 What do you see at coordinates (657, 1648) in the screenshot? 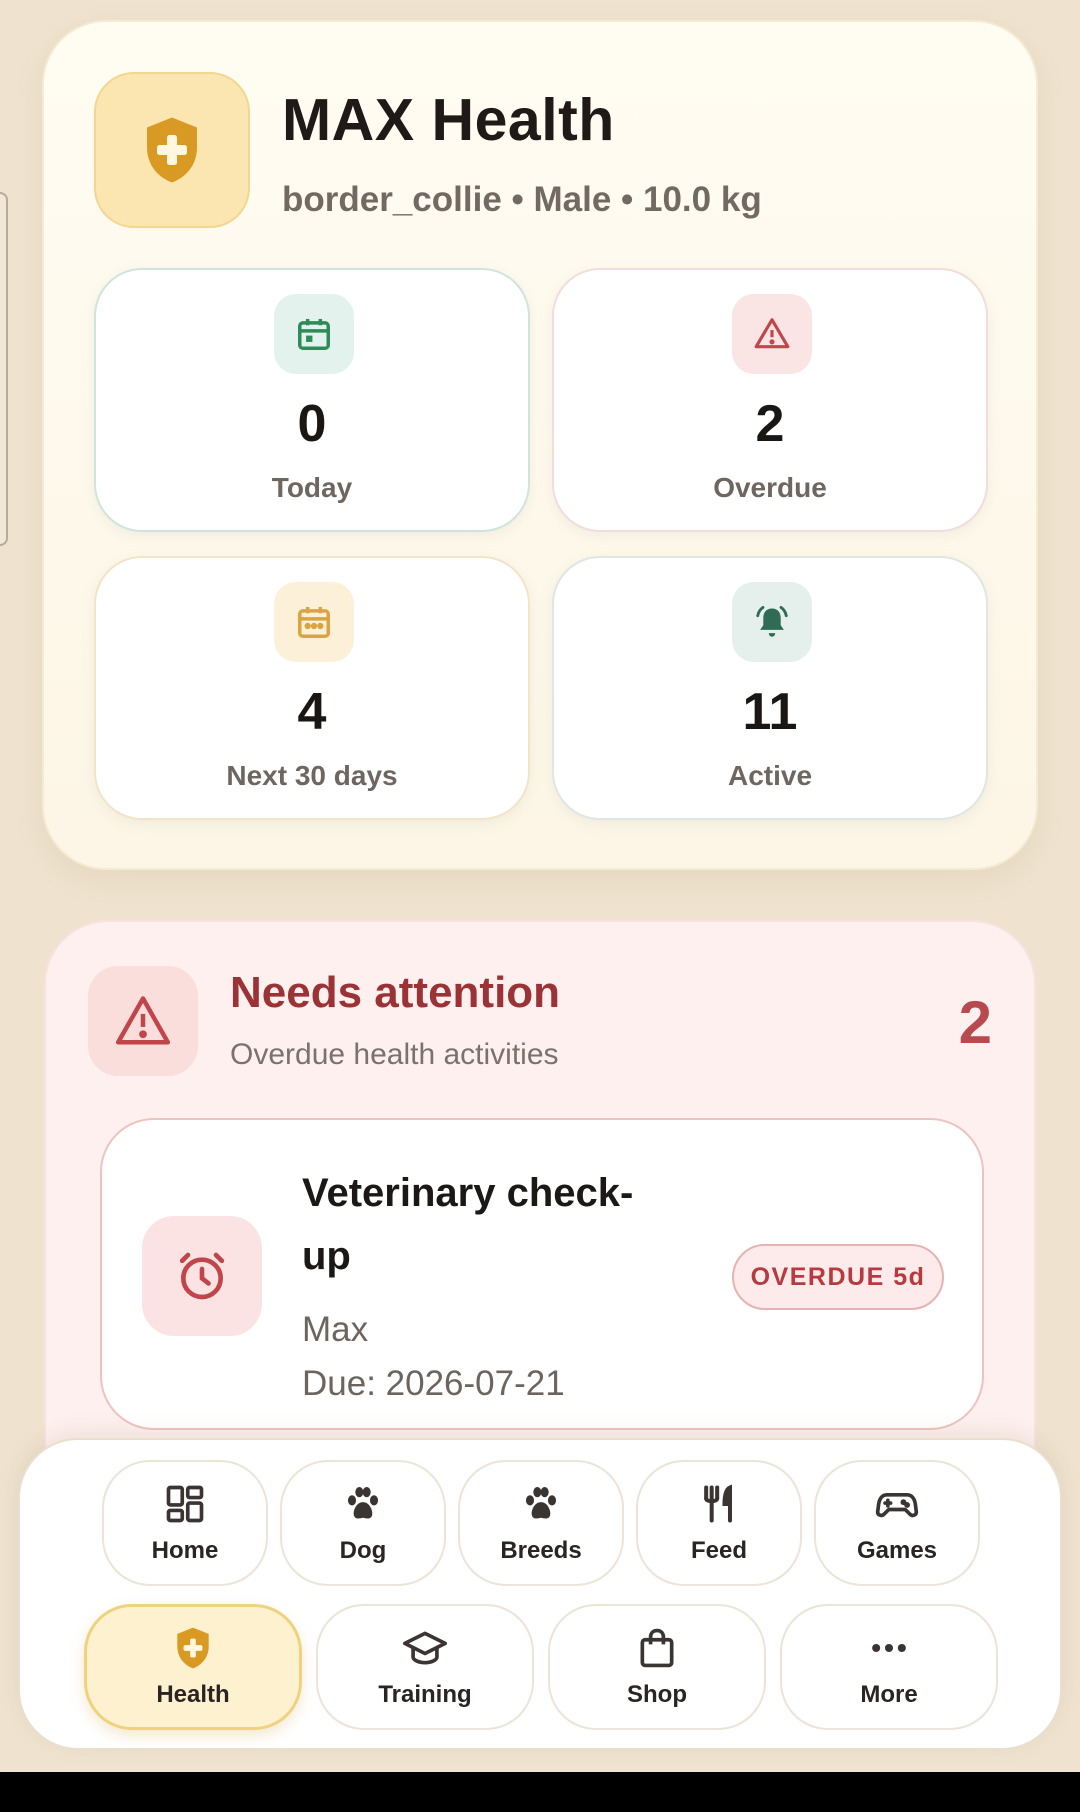
I see `shopping-bag-icon` at bounding box center [657, 1648].